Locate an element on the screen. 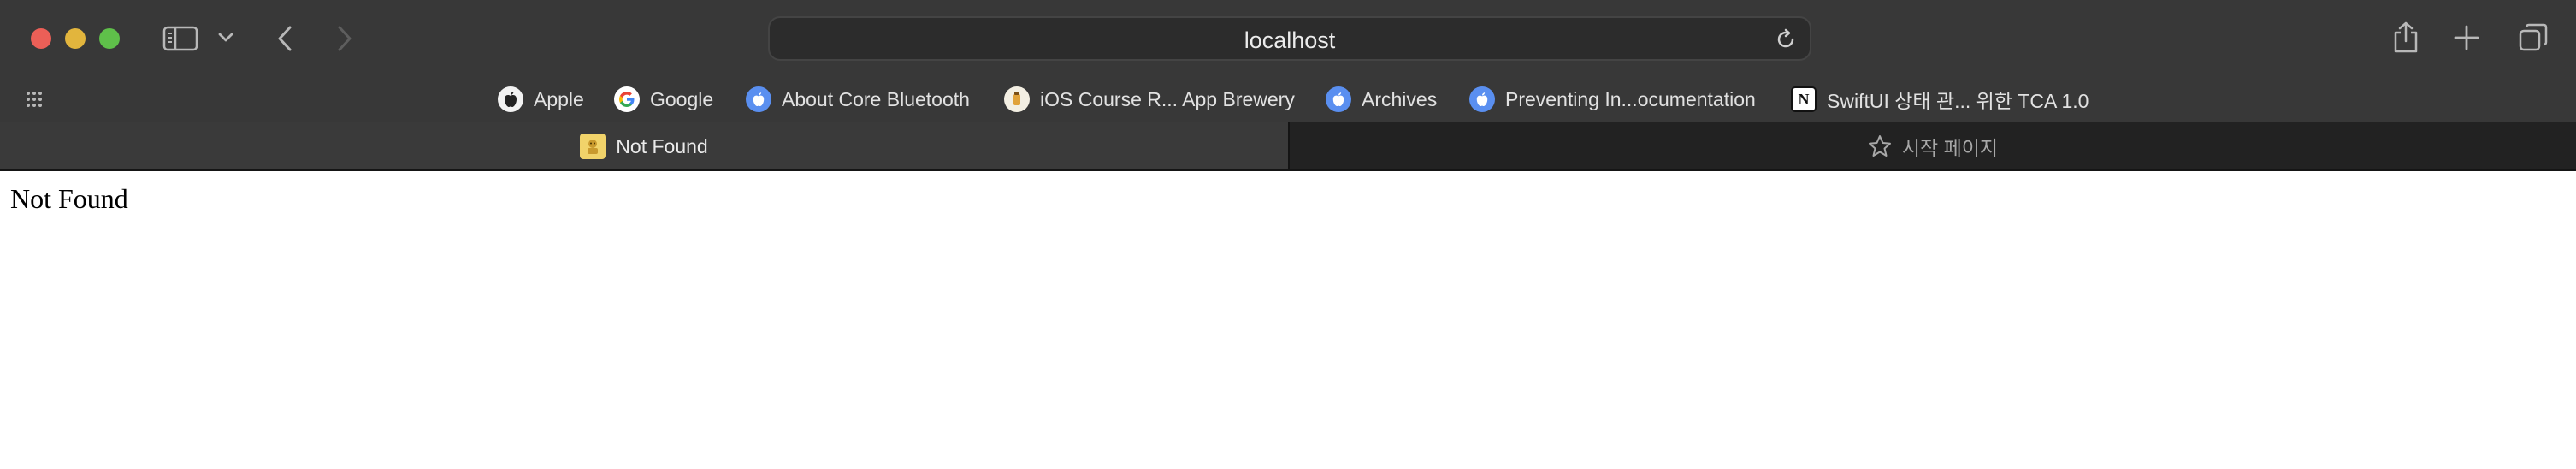 Image resolution: width=2576 pixels, height=469 pixels. tab-label: Not Found is located at coordinates (662, 145).